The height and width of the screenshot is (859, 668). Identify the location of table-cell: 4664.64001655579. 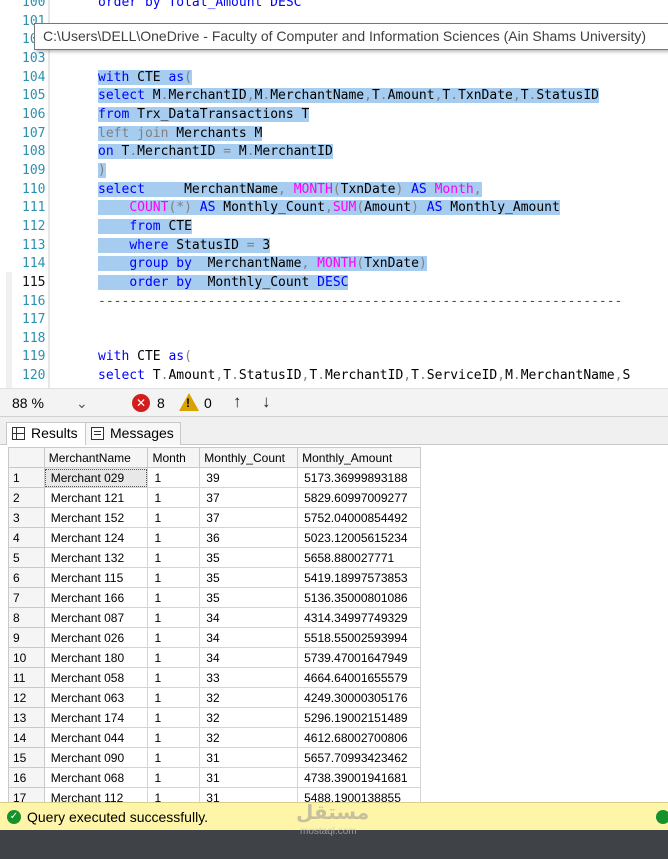
(359, 677).